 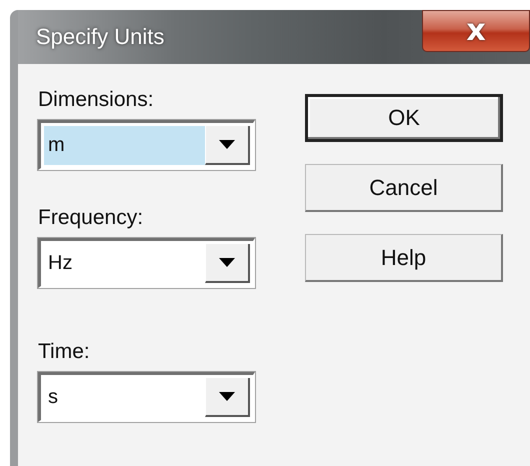 I want to click on field-label: Frequency:, so click(x=91, y=218).